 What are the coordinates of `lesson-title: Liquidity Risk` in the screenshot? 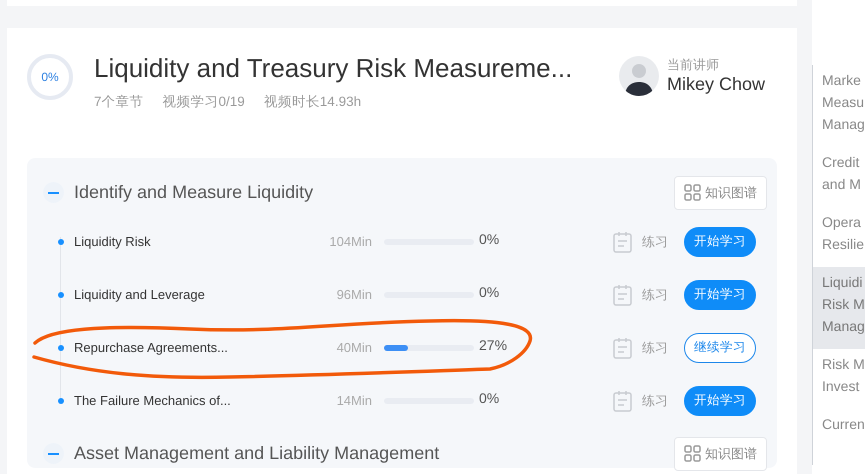 It's located at (194, 242).